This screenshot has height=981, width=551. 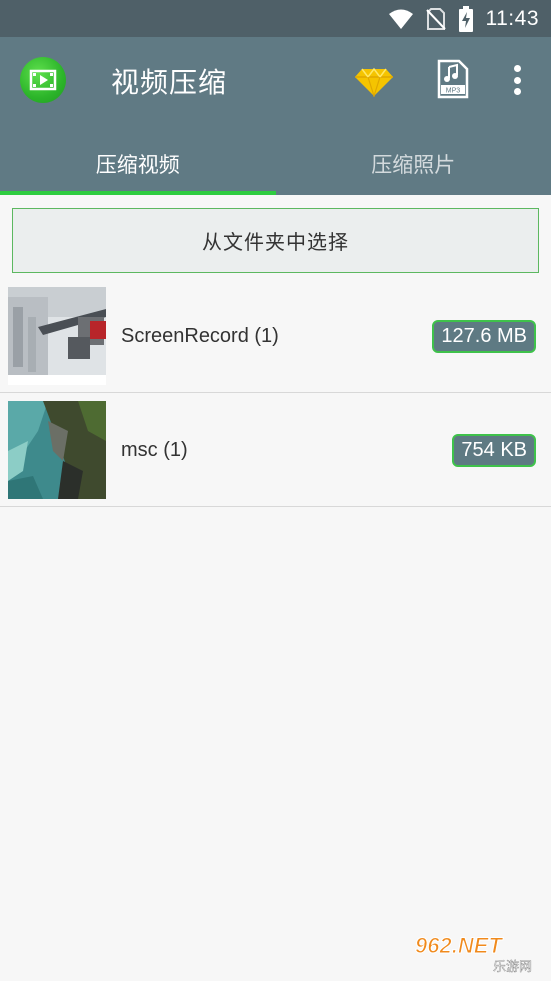 I want to click on watermark-text: 962.NET, so click(x=459, y=945).